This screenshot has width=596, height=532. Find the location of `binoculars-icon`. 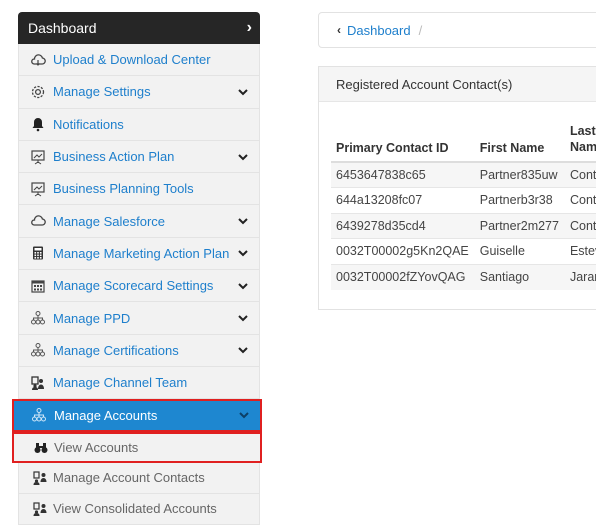

binoculars-icon is located at coordinates (41, 447).